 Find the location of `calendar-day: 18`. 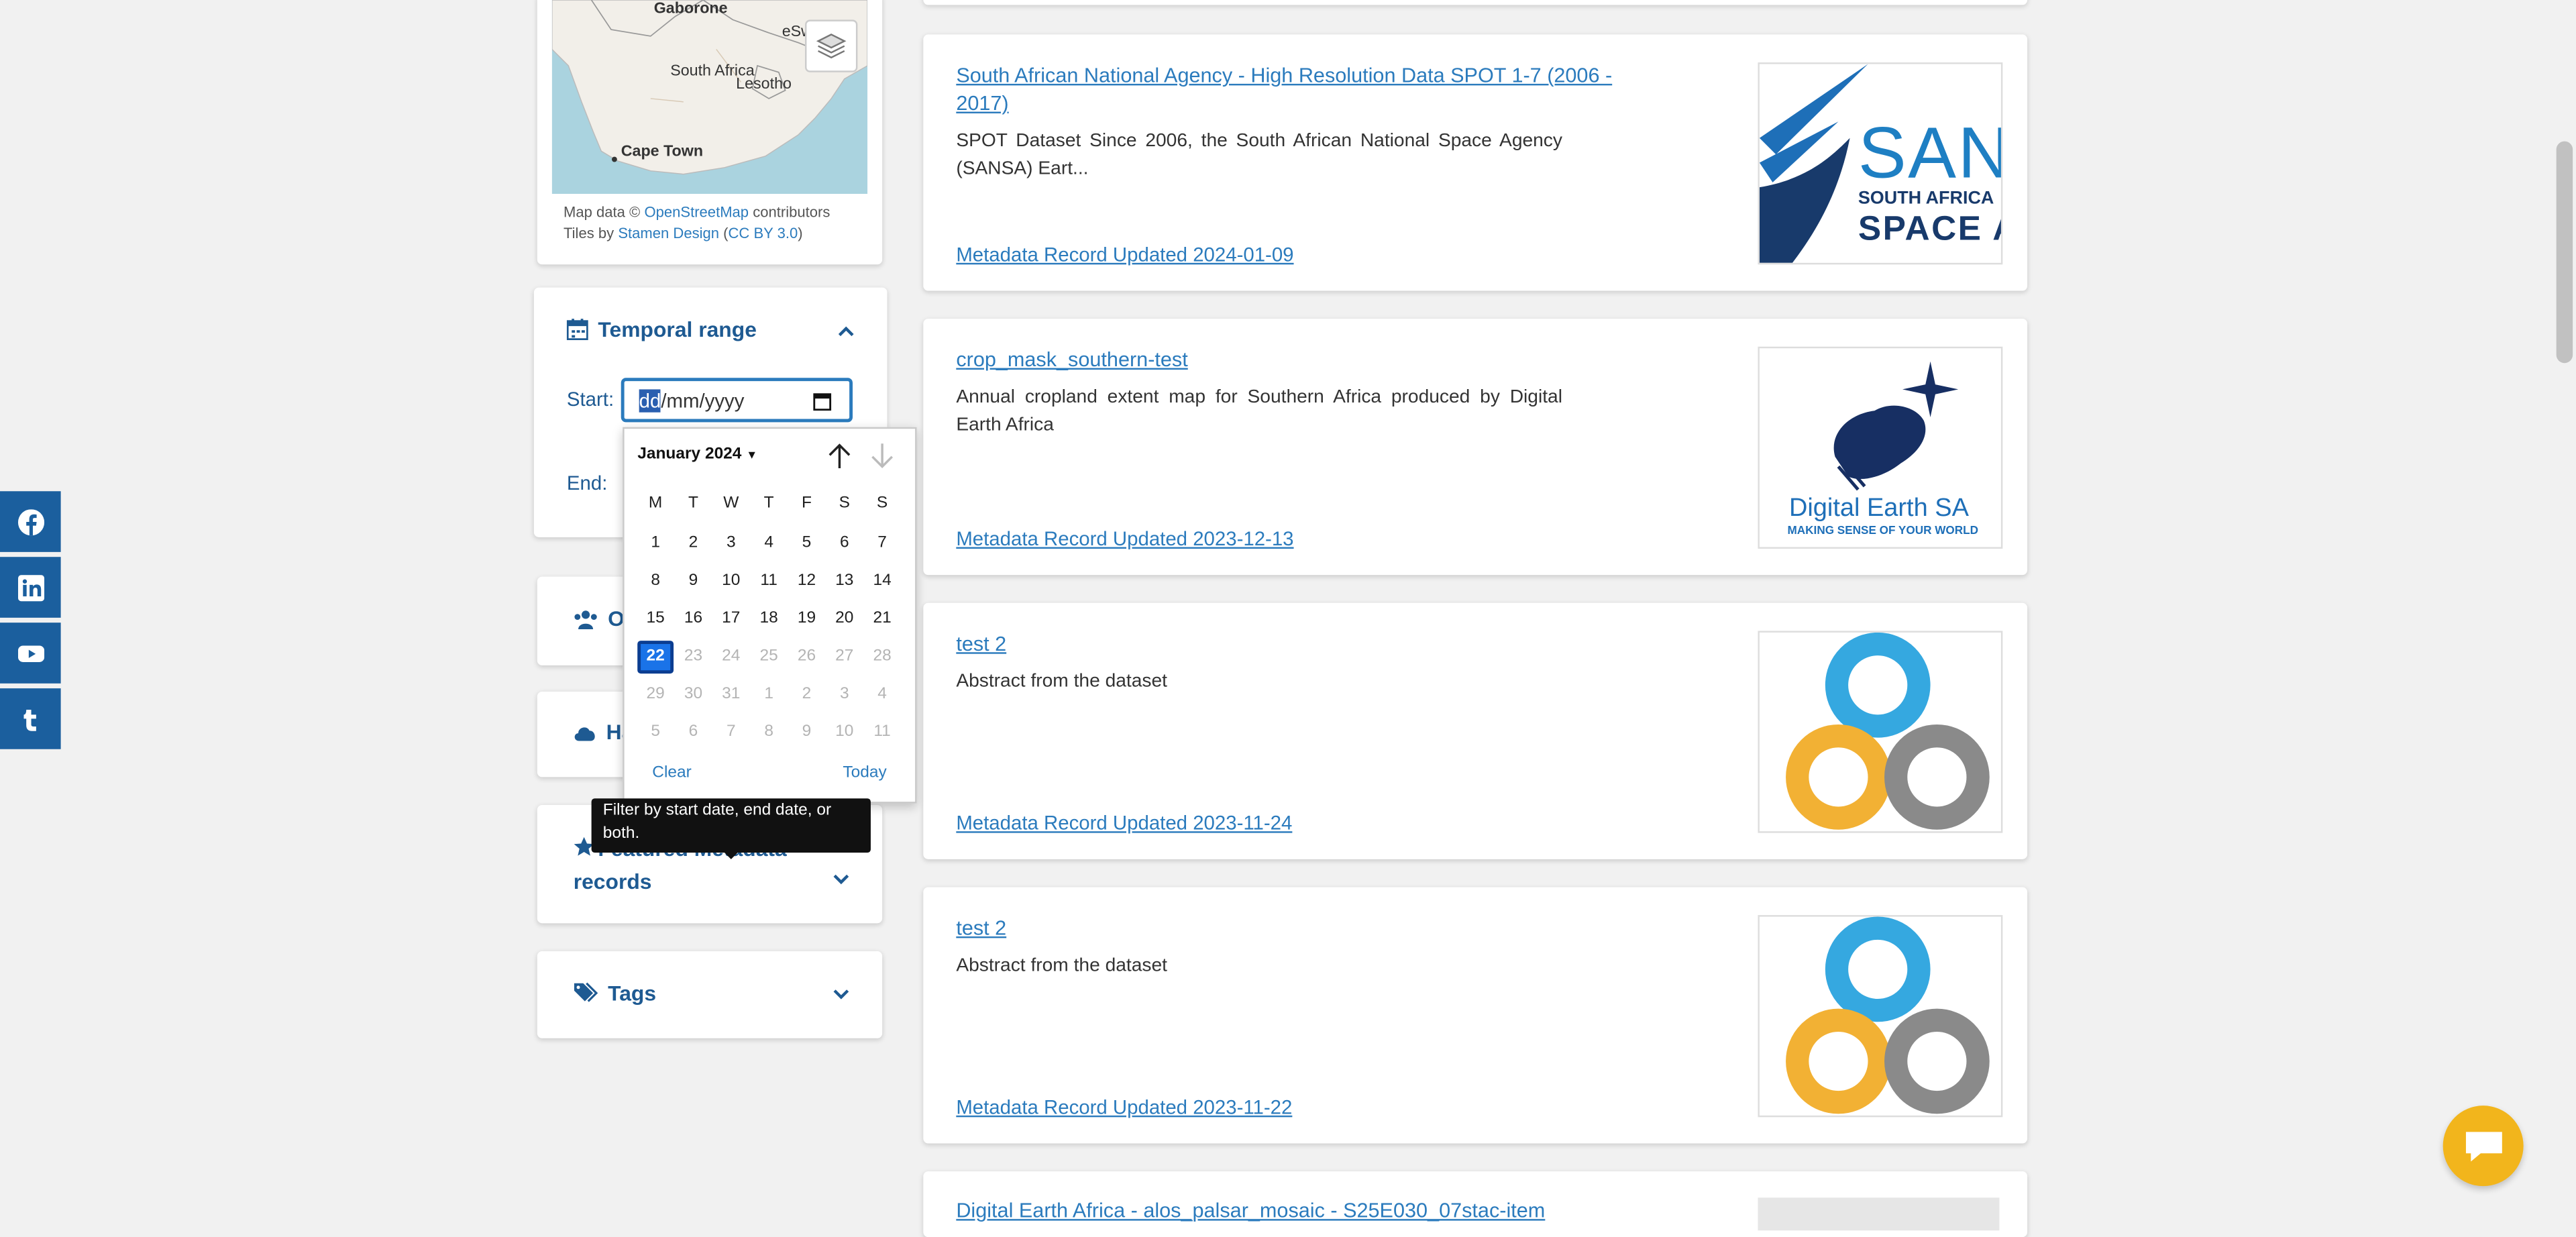

calendar-day: 18 is located at coordinates (769, 619).